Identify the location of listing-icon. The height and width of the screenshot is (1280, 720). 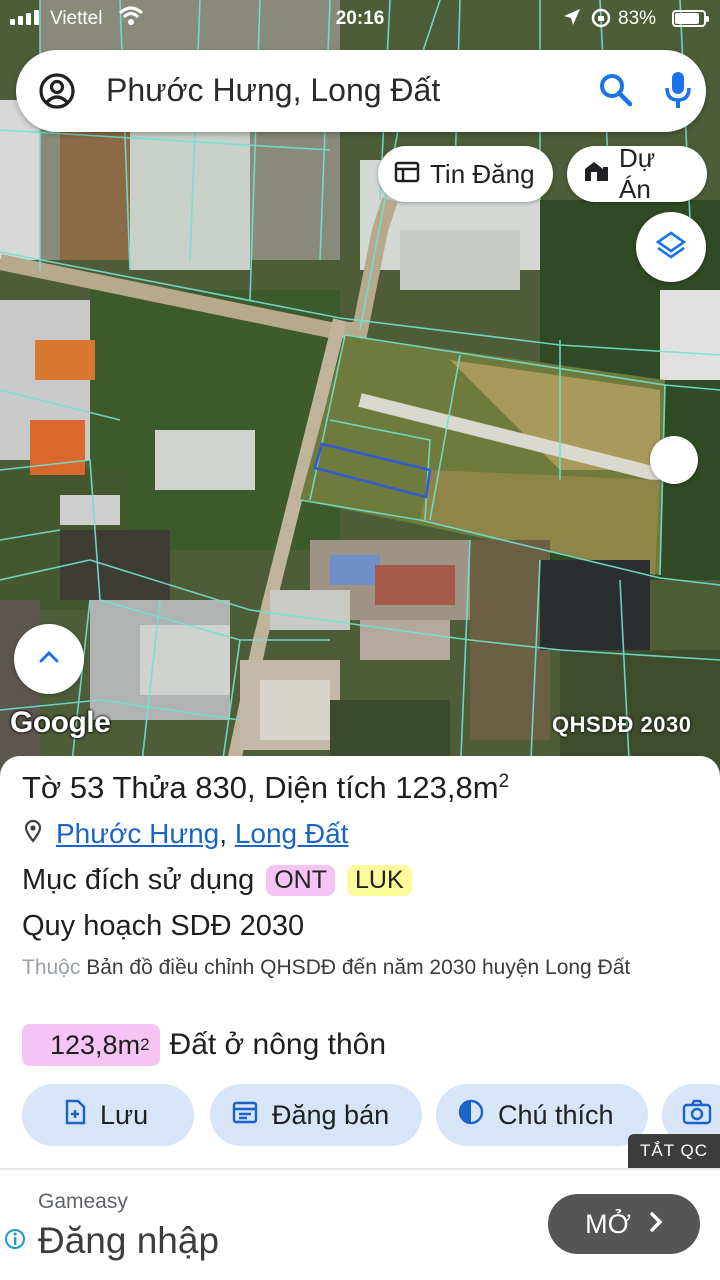
(407, 174).